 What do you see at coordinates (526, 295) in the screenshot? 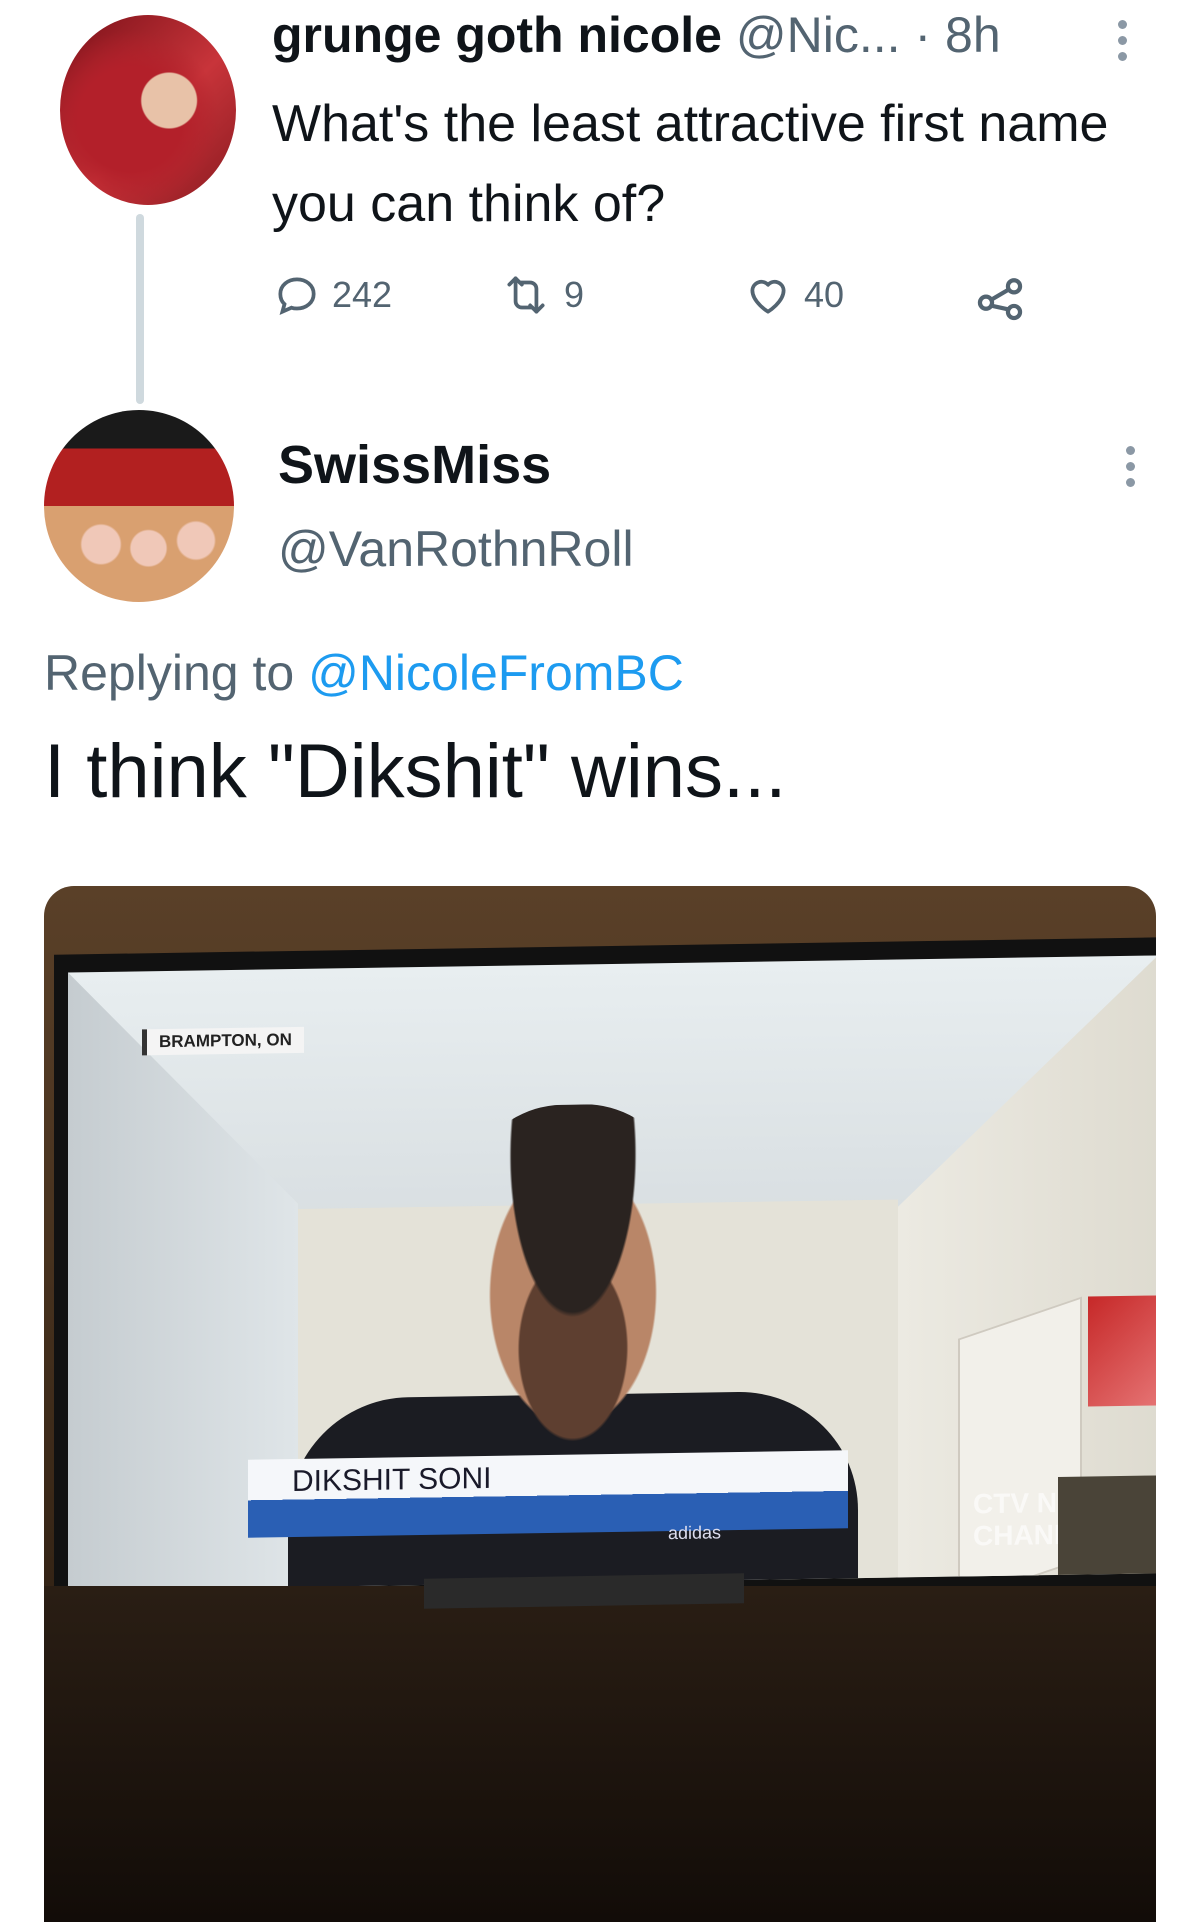
I see `retweet-icon` at bounding box center [526, 295].